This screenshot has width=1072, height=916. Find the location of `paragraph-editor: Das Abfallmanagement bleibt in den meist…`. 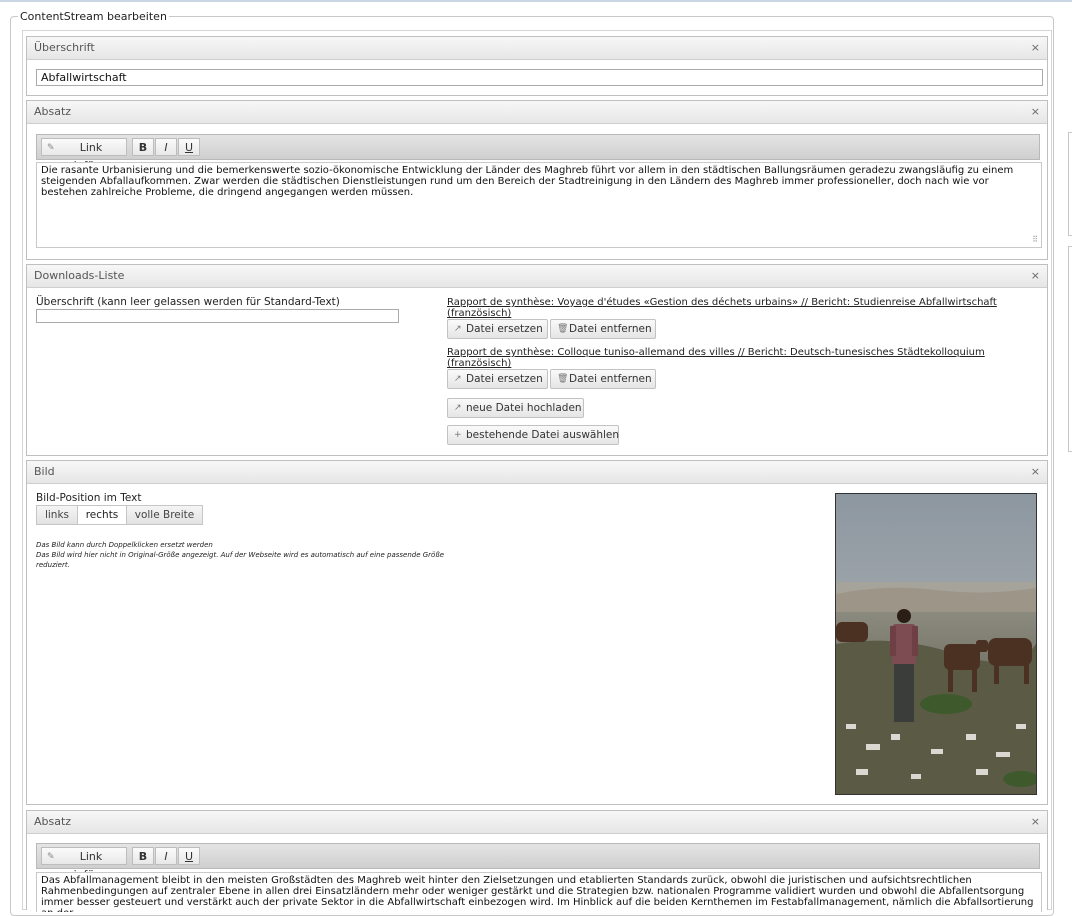

paragraph-editor: Das Abfallmanagement bleibt in den meist… is located at coordinates (539, 892).